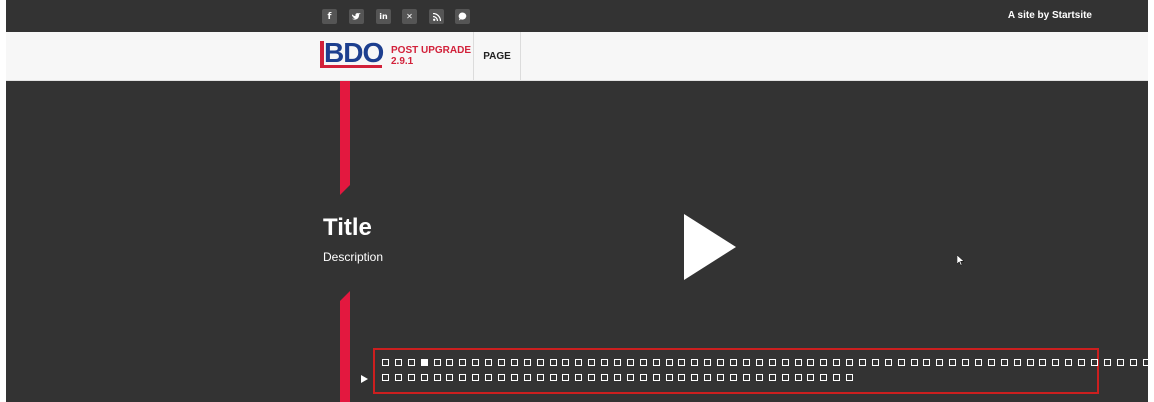 The image size is (1154, 402). I want to click on rss-icon, so click(436, 16).